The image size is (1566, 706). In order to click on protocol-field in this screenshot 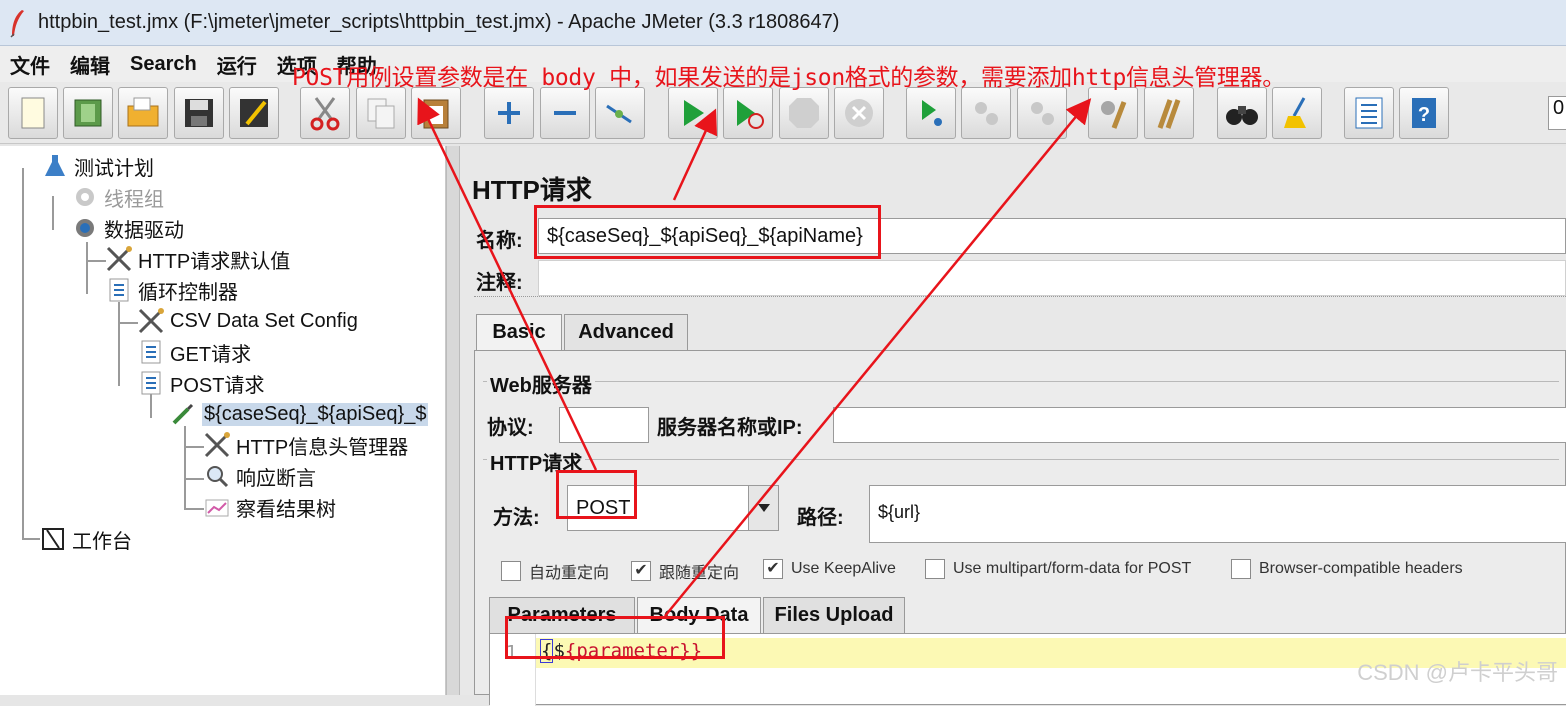, I will do `click(604, 425)`.